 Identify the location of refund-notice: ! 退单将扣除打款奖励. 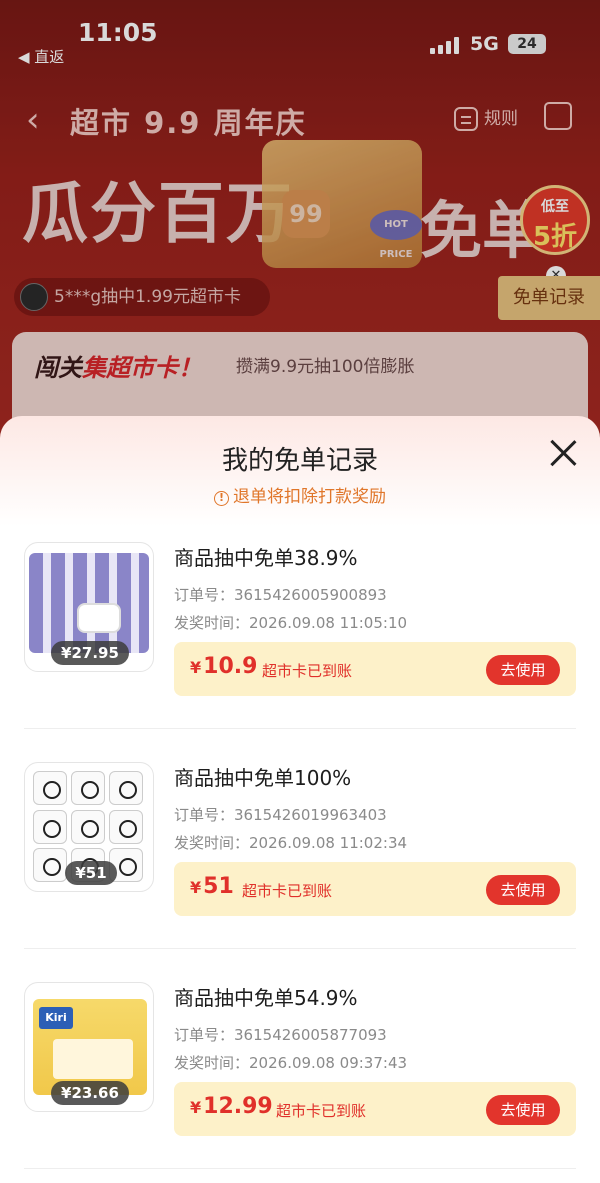
(300, 494).